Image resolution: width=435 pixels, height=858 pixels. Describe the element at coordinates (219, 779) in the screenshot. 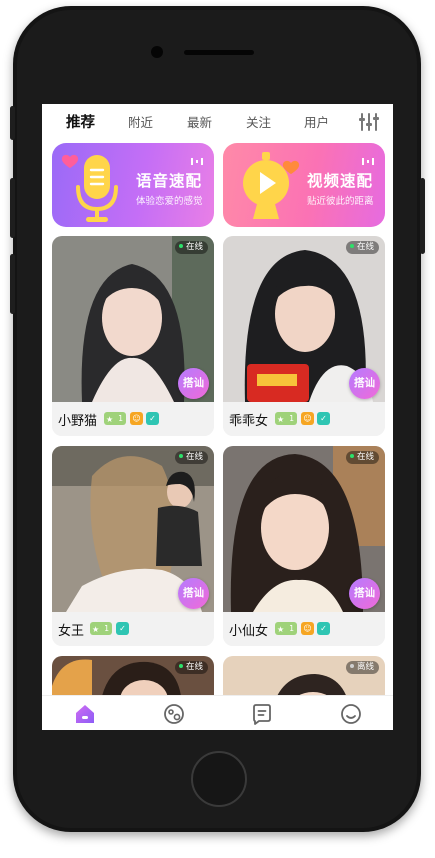

I see `home-button` at that location.